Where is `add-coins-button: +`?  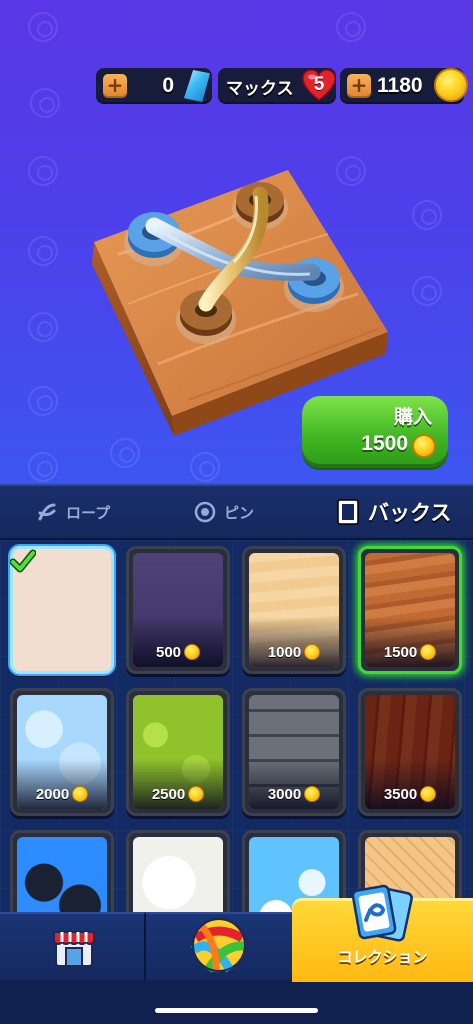
add-coins-button: + is located at coordinates (359, 86).